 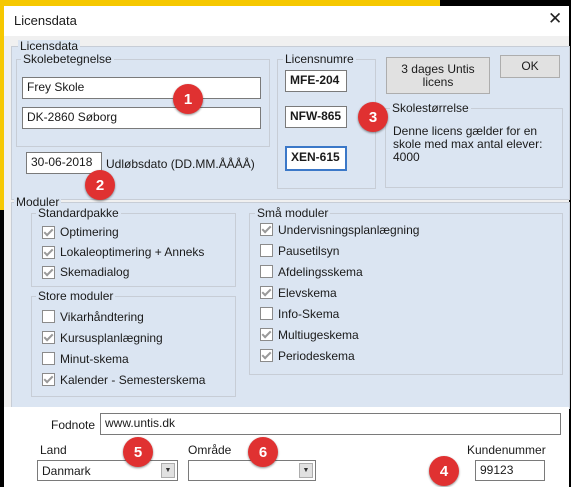 I want to click on checkbox-label: Info-Skema, so click(x=309, y=313).